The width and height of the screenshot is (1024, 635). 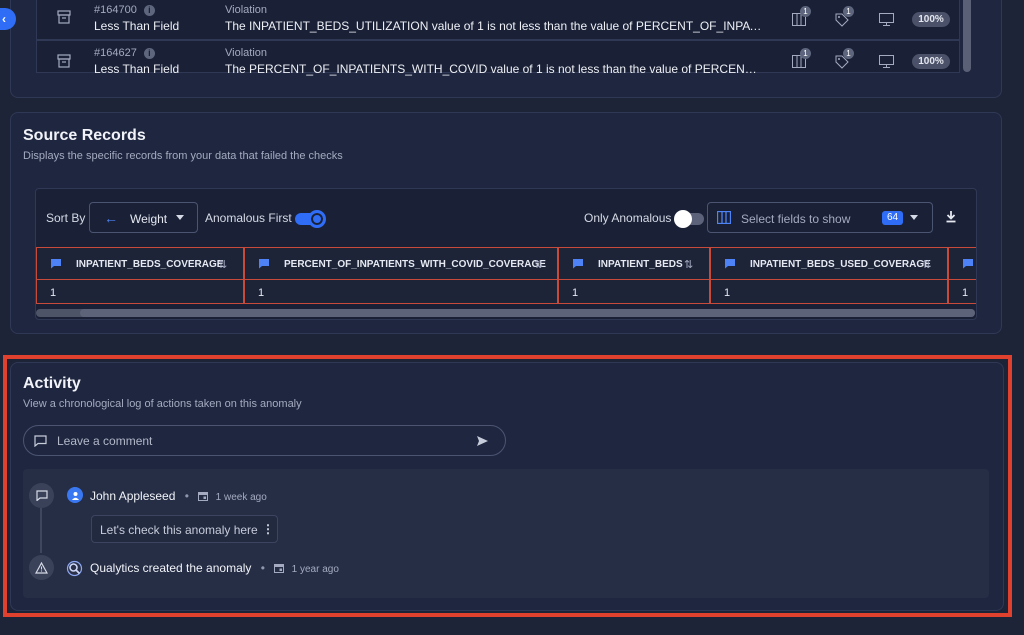 I want to click on check-id: #164700, so click(x=115, y=10).